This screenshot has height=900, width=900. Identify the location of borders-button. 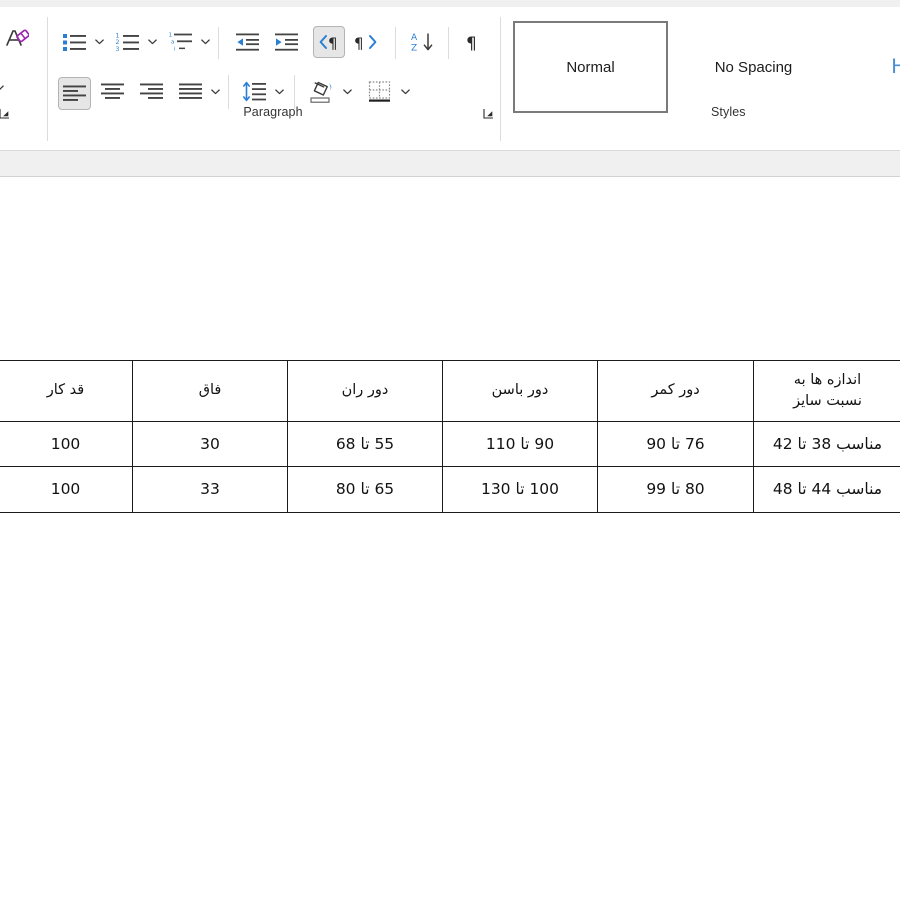
(380, 92).